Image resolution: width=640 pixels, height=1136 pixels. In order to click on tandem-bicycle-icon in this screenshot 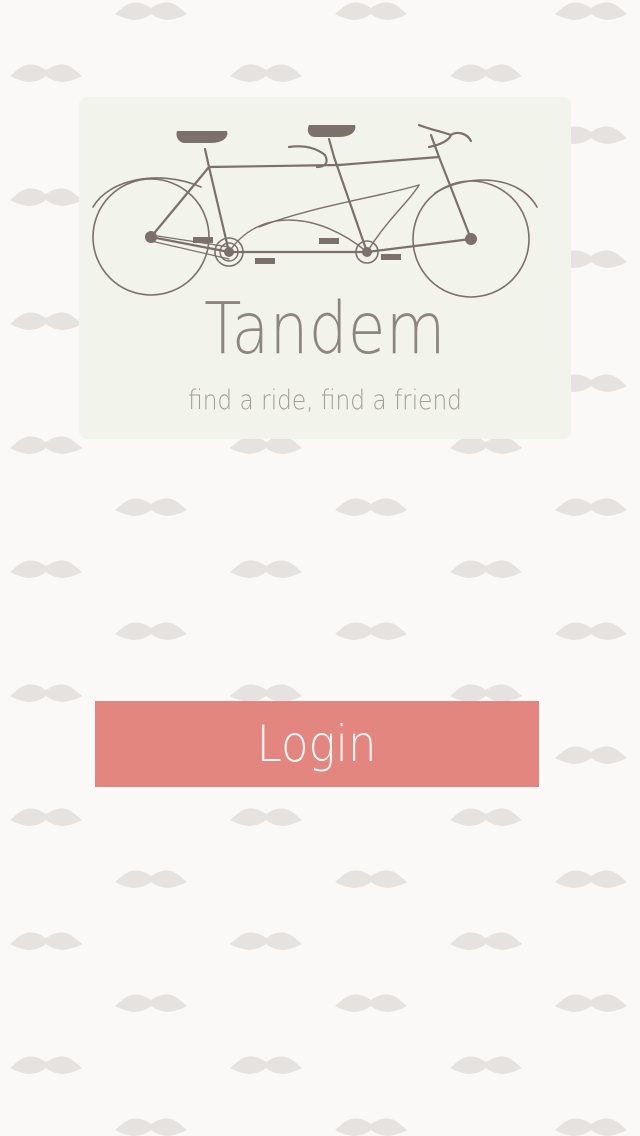, I will do `click(315, 210)`.